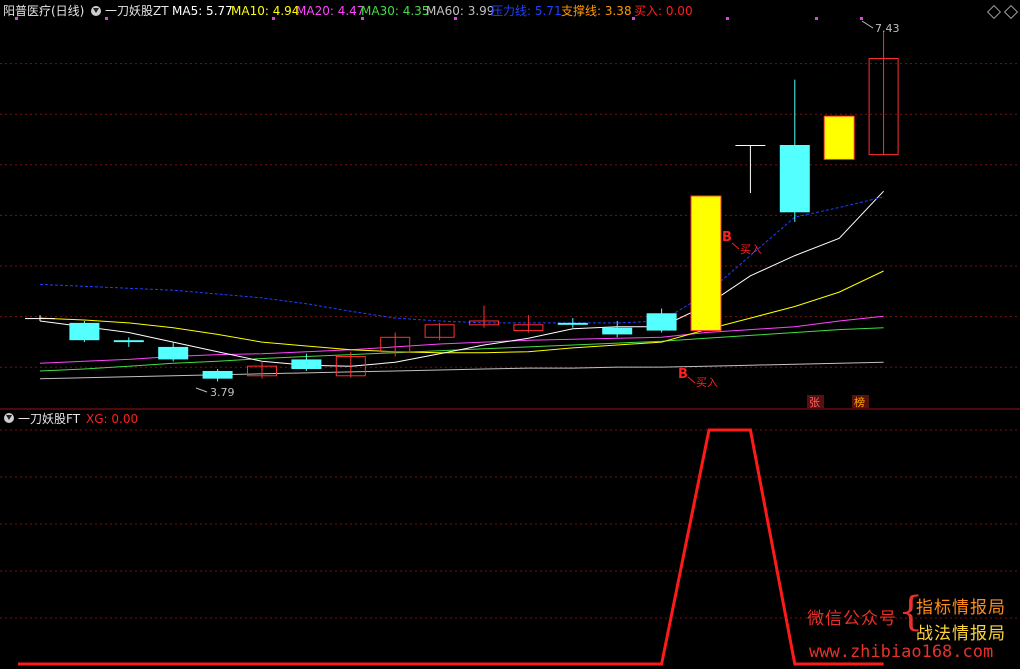 Image resolution: width=1020 pixels, height=669 pixels. Describe the element at coordinates (439, 18) in the screenshot. I see `top-markers` at that location.